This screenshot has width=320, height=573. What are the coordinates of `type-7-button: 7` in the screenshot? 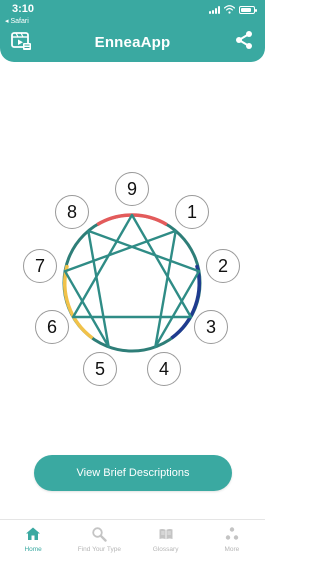 It's located at (40, 266).